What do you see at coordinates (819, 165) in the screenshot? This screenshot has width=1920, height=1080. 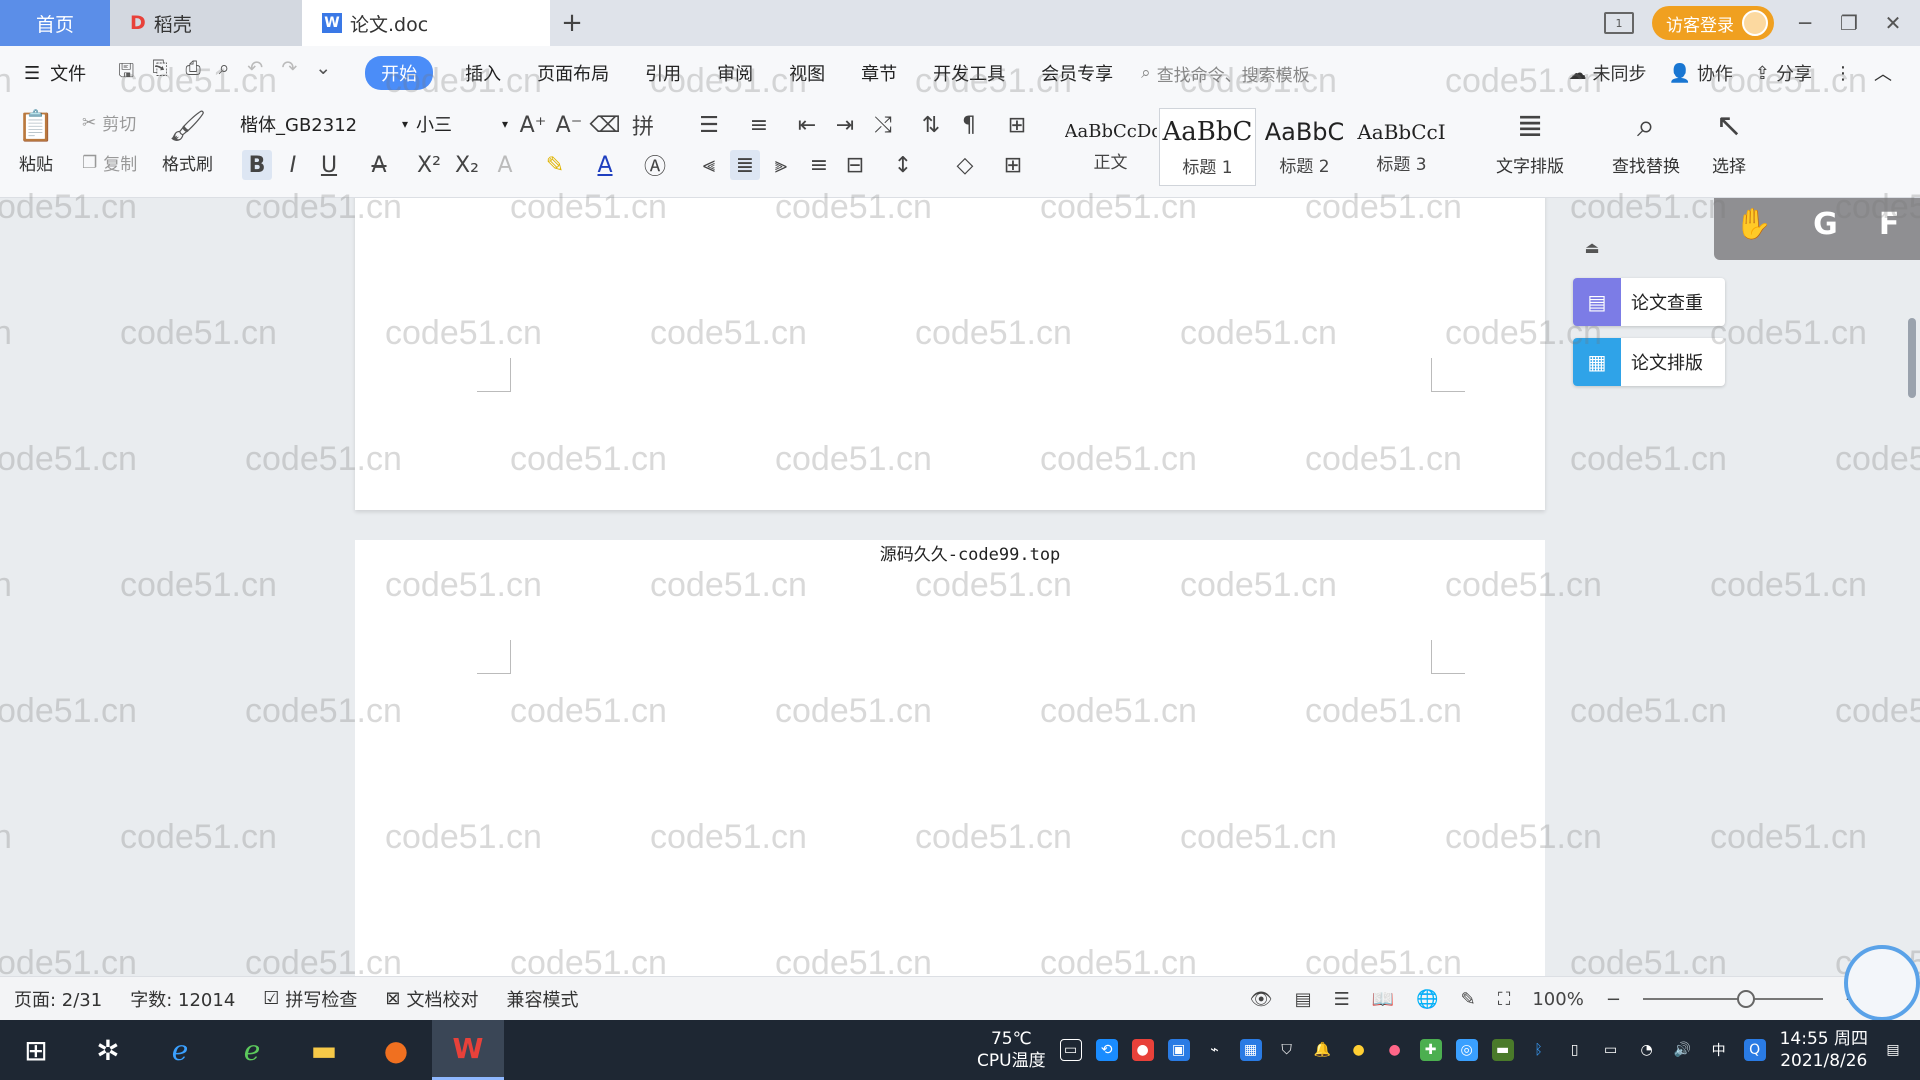 I see `justify-icon: ≡` at bounding box center [819, 165].